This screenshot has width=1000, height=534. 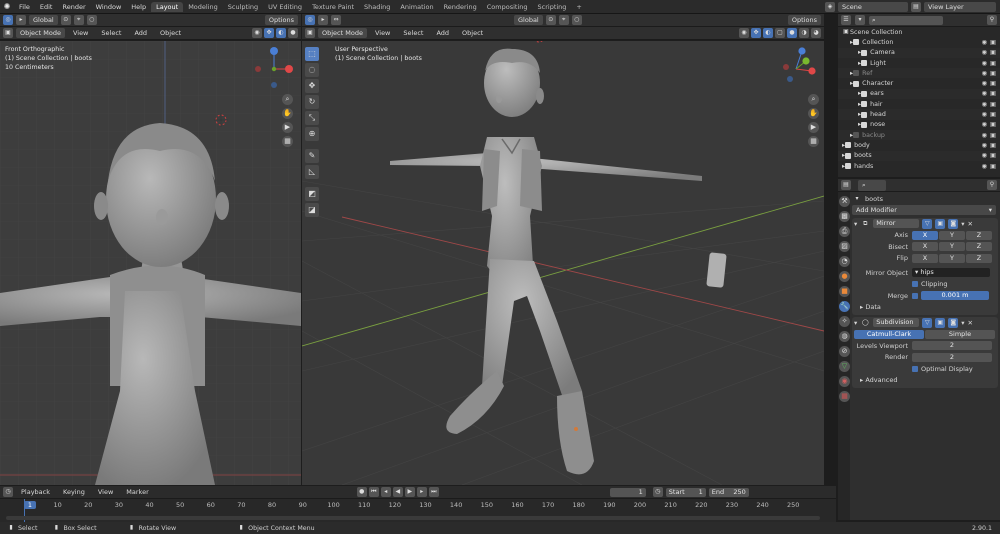 I want to click on shading-solid-icon: ●, so click(x=293, y=33).